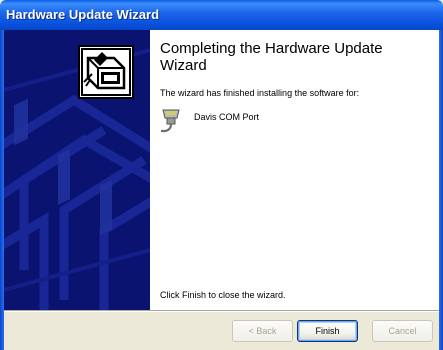  I want to click on serial-port-connector-icon, so click(170, 121).